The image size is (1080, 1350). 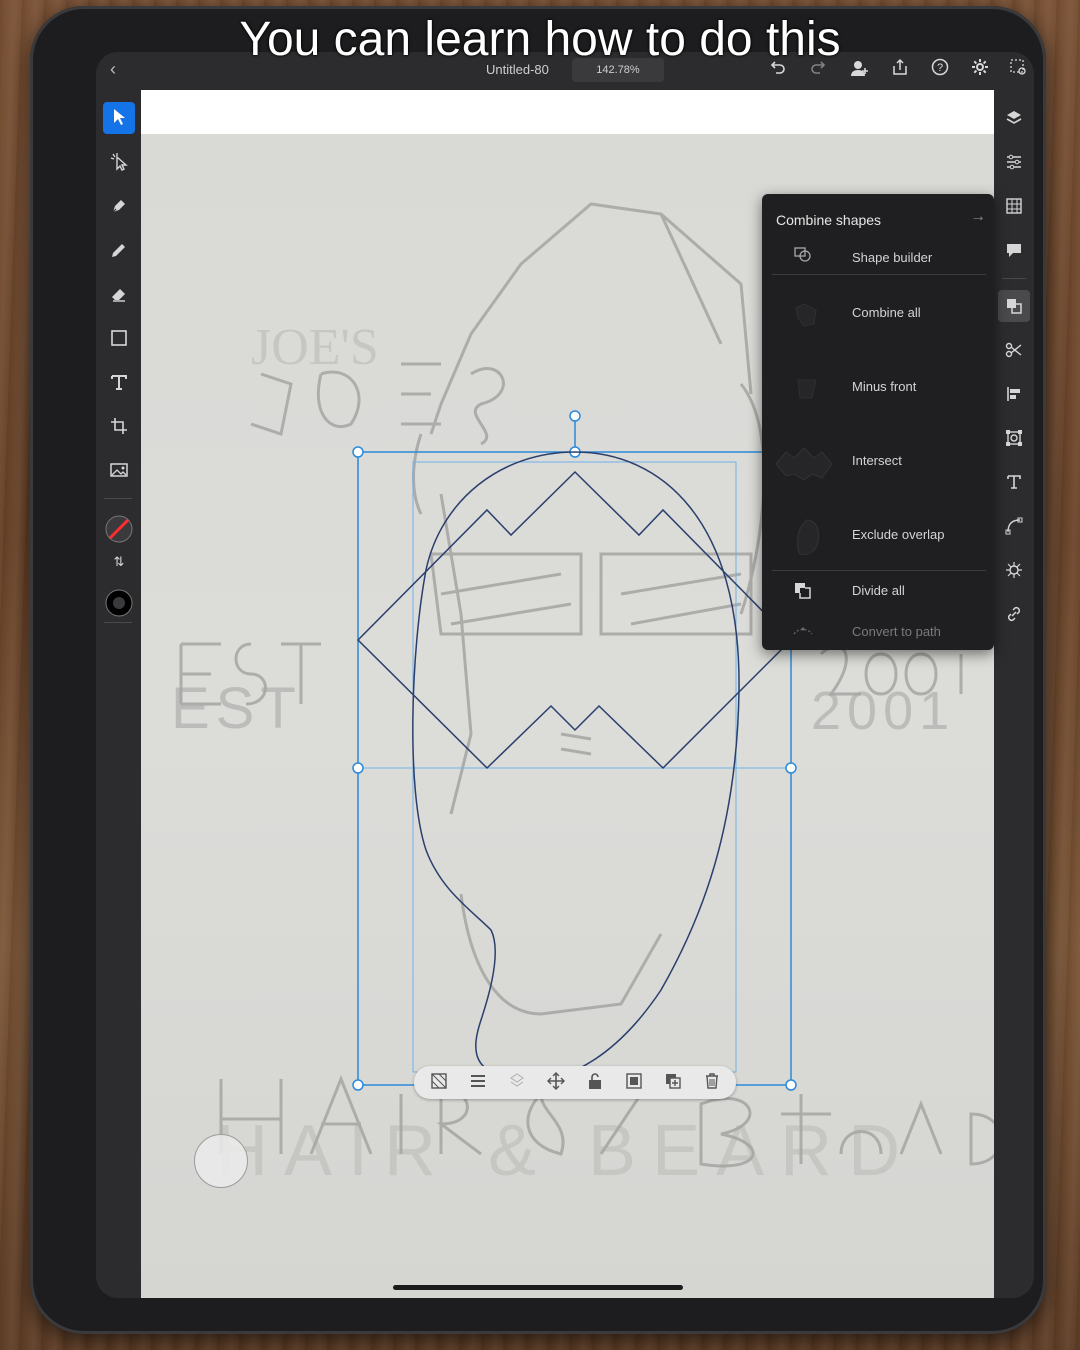 I want to click on group-icon, so click(x=634, y=1083).